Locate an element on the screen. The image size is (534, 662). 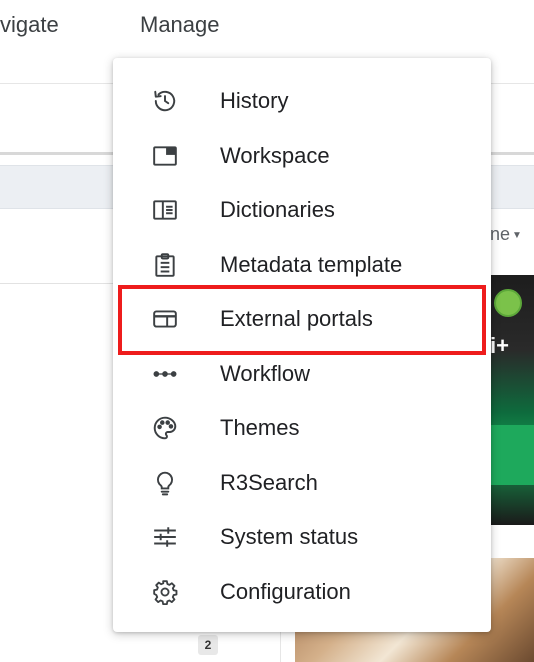
product-thumbnail: i+ is located at coordinates (511, 400).